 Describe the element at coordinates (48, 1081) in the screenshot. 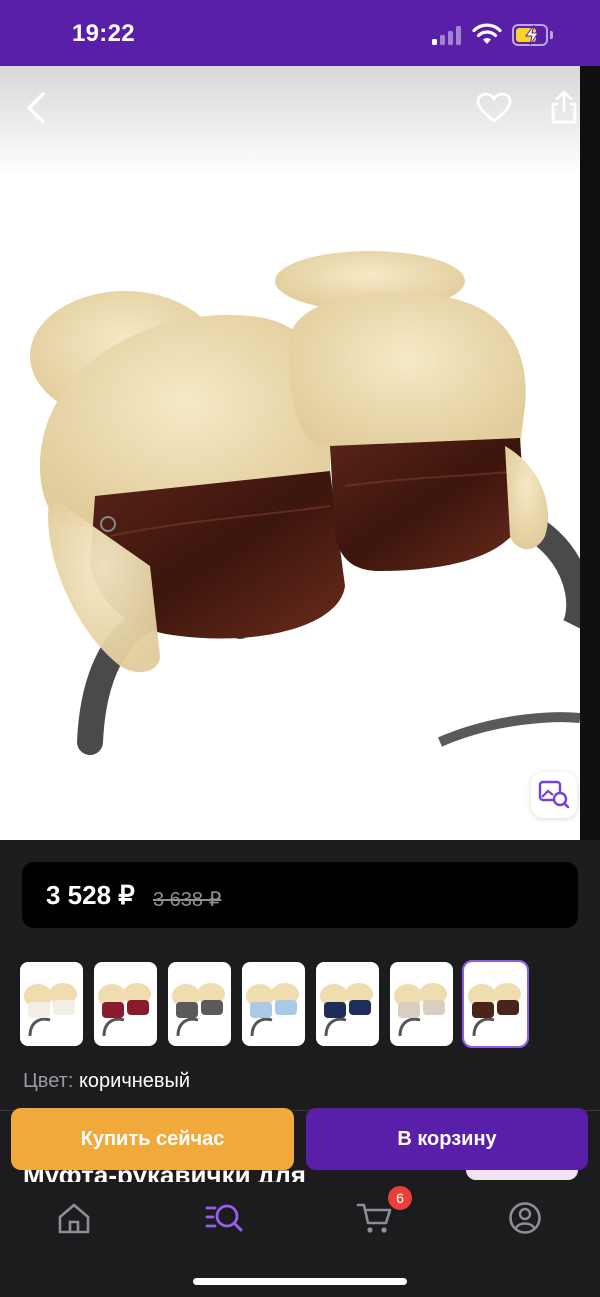

I see `color-label: Цвет:` at that location.